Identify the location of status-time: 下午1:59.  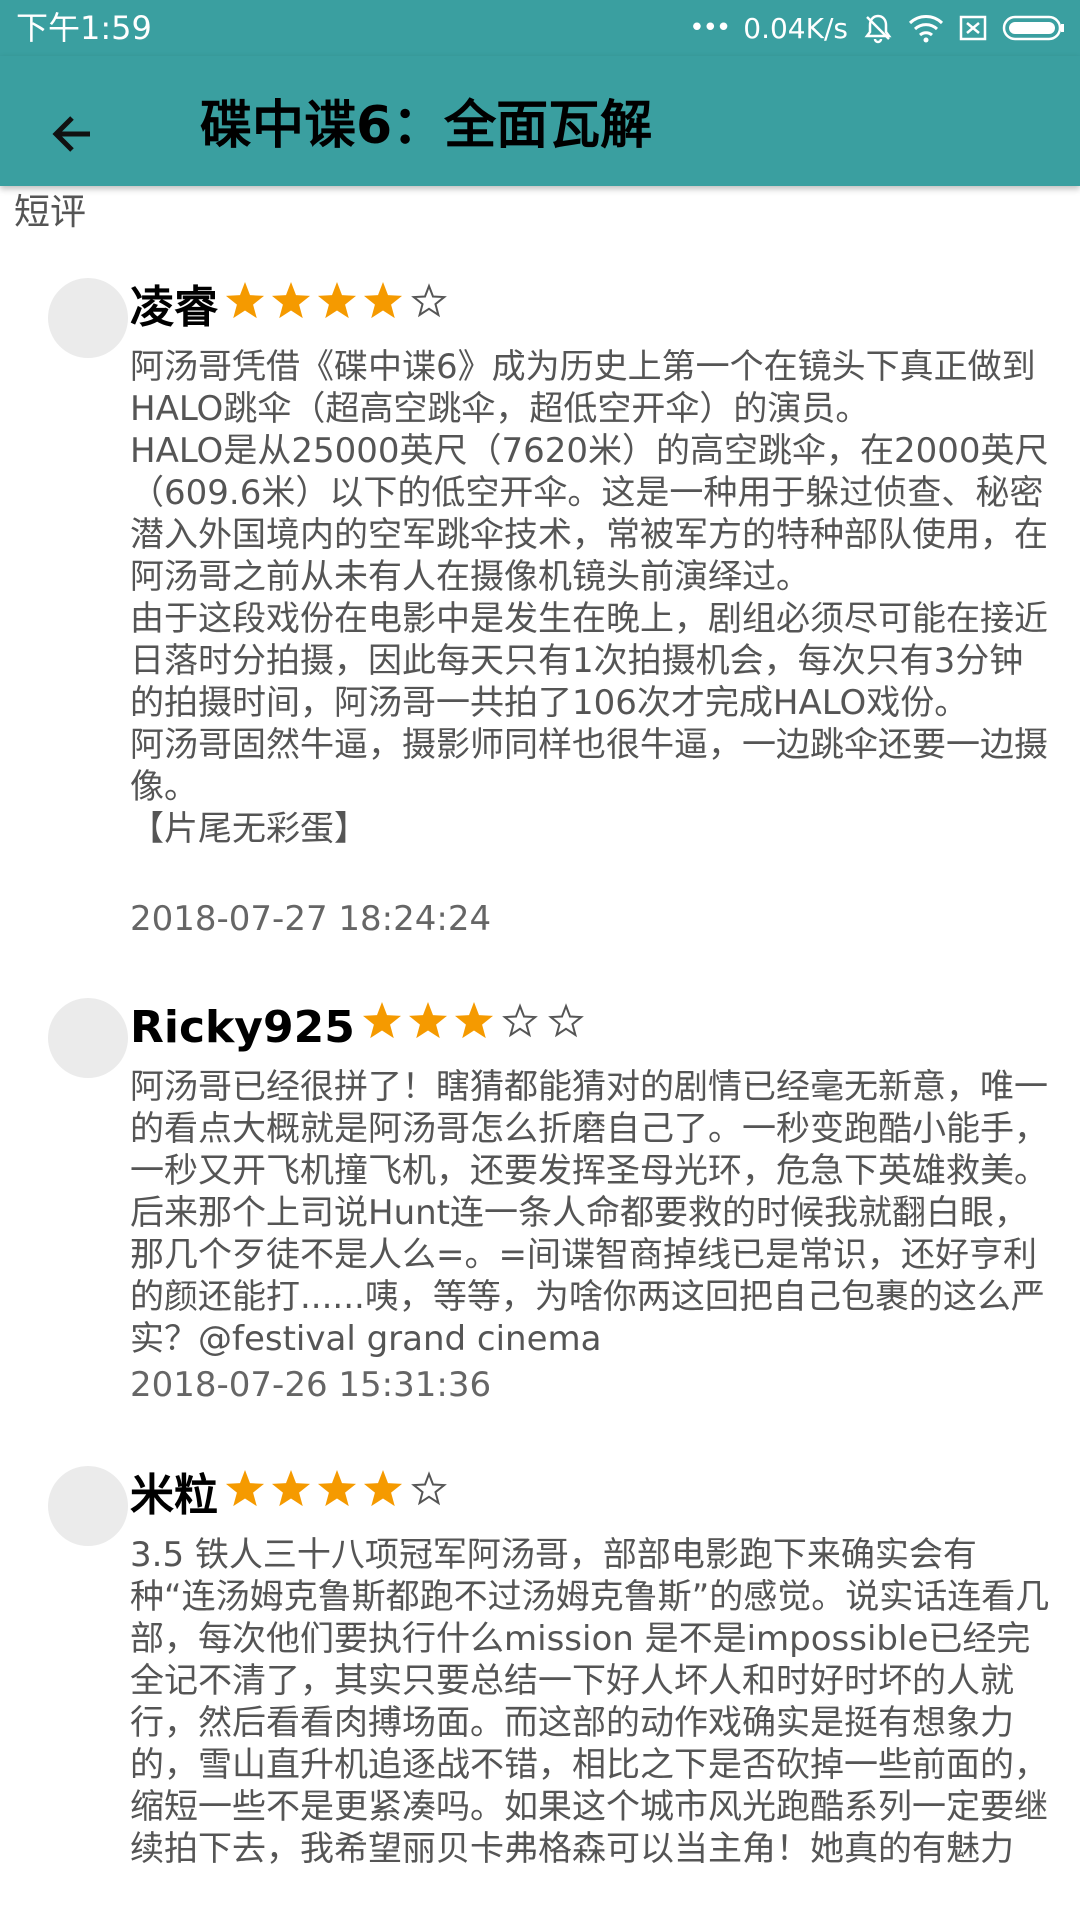
(84, 28).